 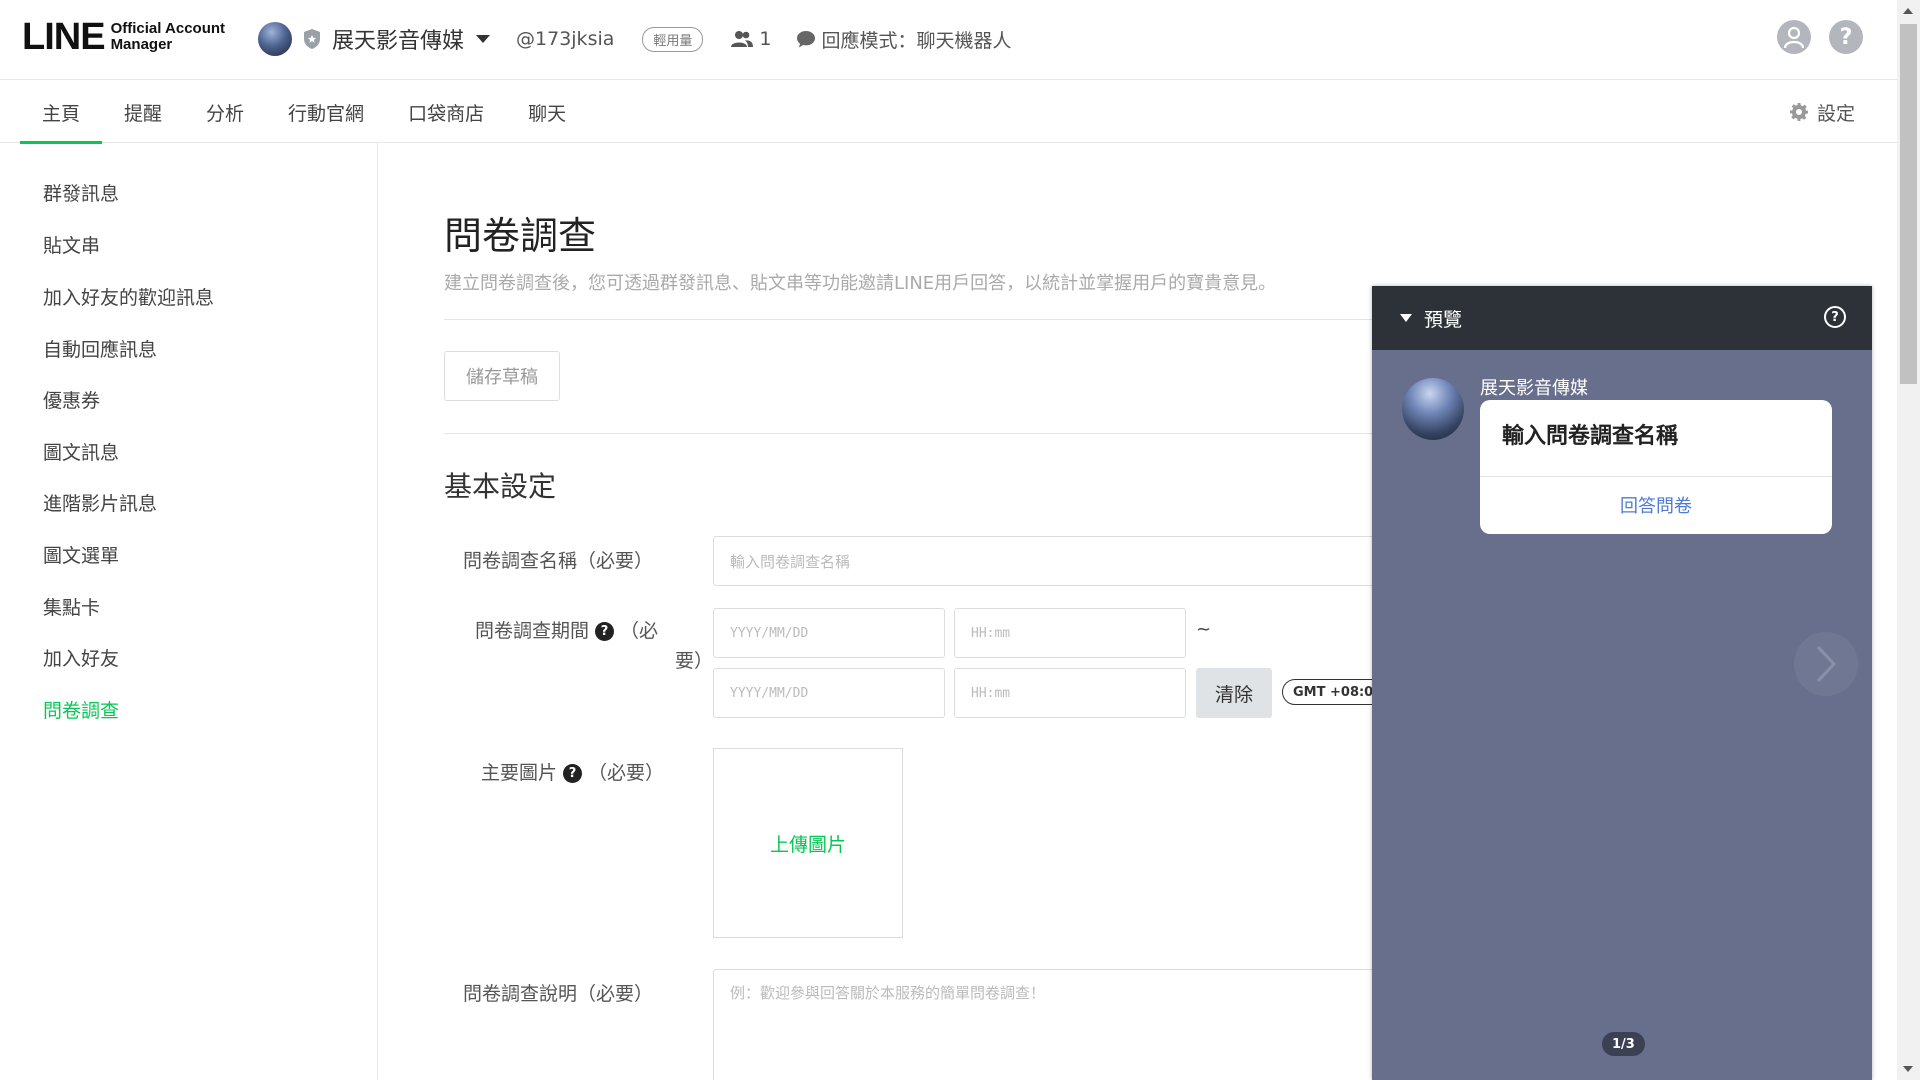 I want to click on scrollbar-thumb, so click(x=1908, y=204).